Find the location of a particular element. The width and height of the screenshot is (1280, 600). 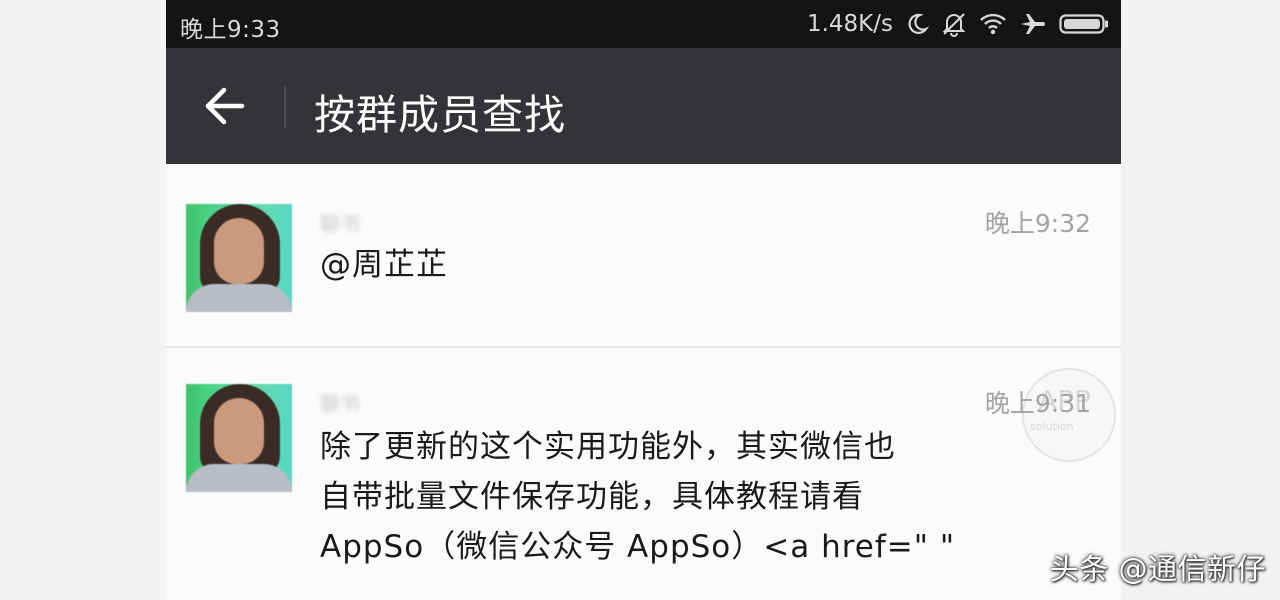

back-arrow-icon is located at coordinates (225, 106).